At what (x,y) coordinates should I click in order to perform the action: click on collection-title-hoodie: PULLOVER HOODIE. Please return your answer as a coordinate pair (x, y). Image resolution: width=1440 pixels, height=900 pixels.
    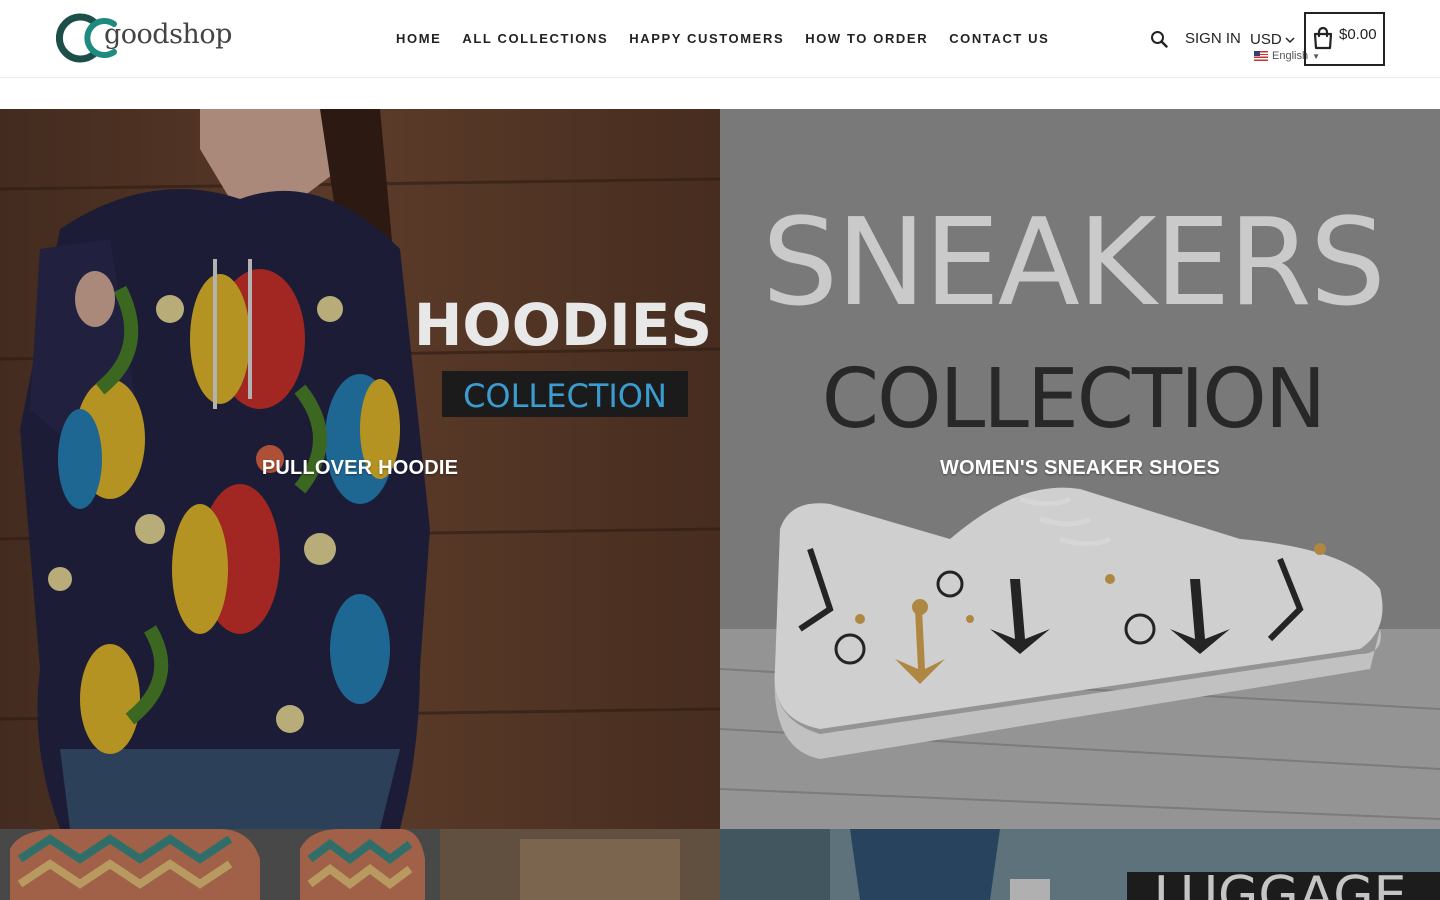
    Looking at the image, I should click on (360, 468).